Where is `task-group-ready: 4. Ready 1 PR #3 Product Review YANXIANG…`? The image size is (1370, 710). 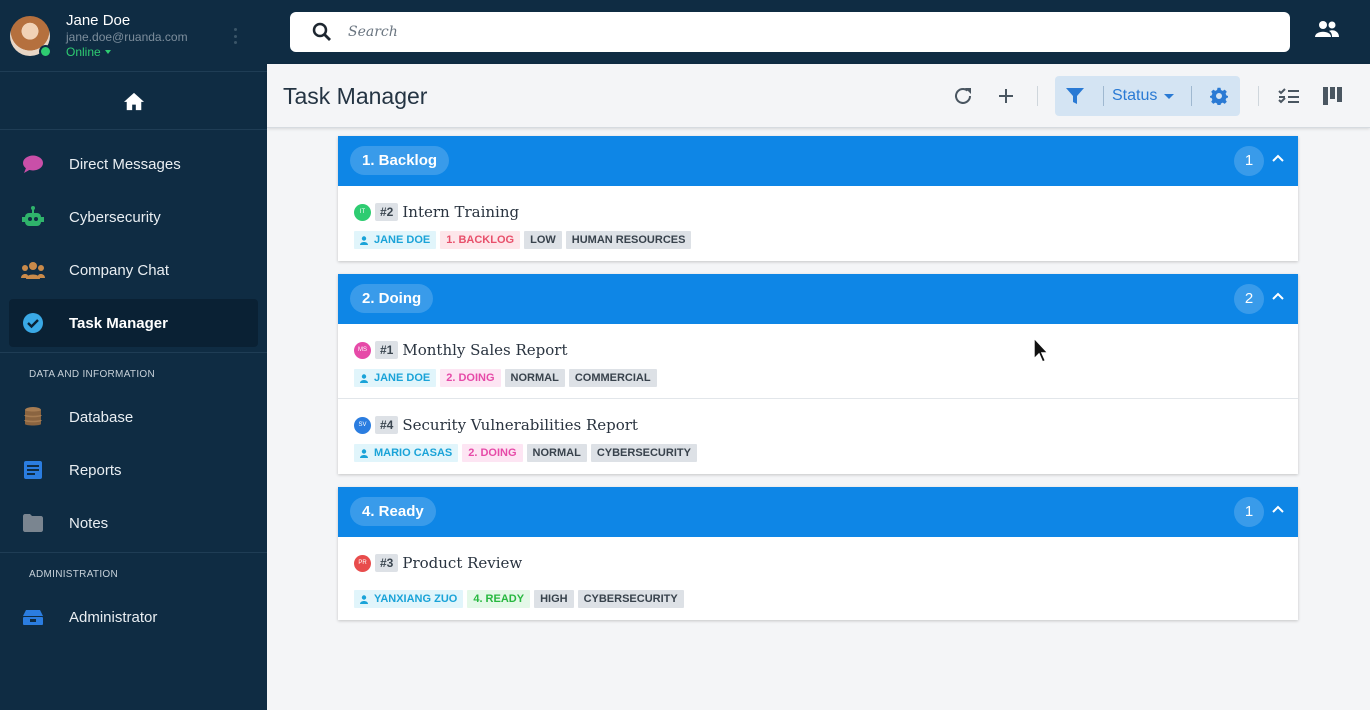 task-group-ready: 4. Ready 1 PR #3 Product Review YANXIANG… is located at coordinates (818, 553).